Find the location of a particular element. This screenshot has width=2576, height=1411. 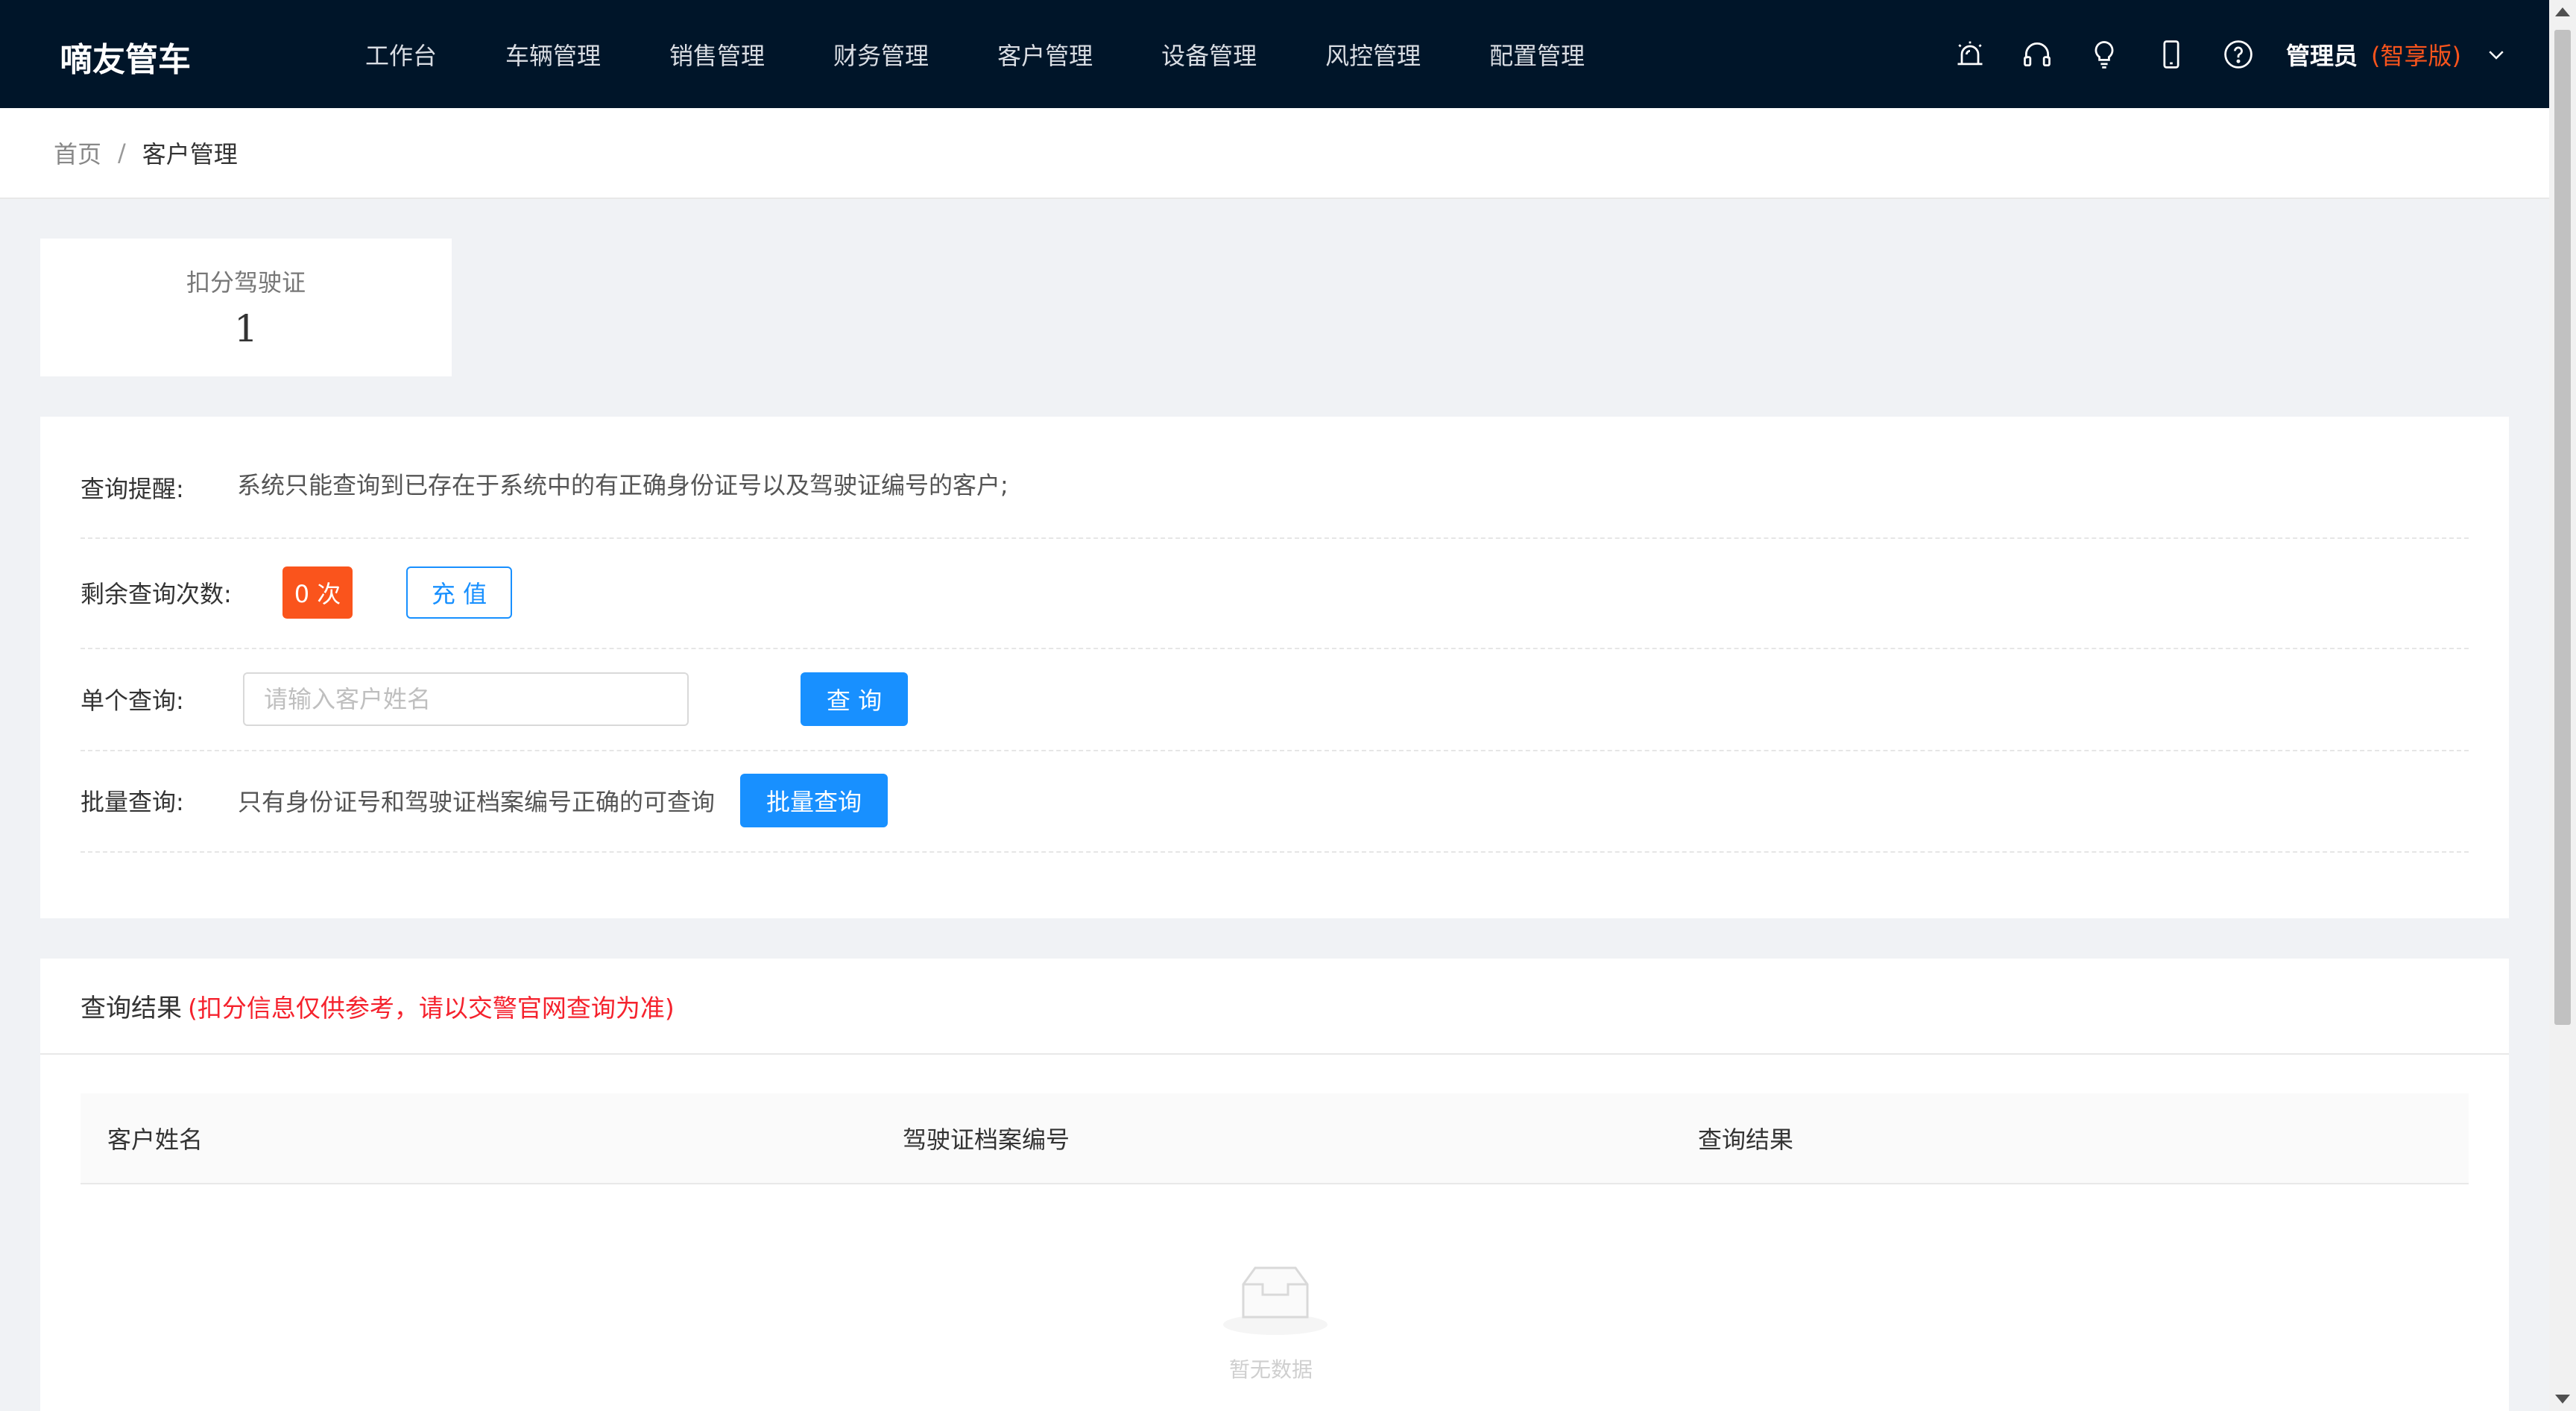

scroll-up-icon is located at coordinates (2562, 11).